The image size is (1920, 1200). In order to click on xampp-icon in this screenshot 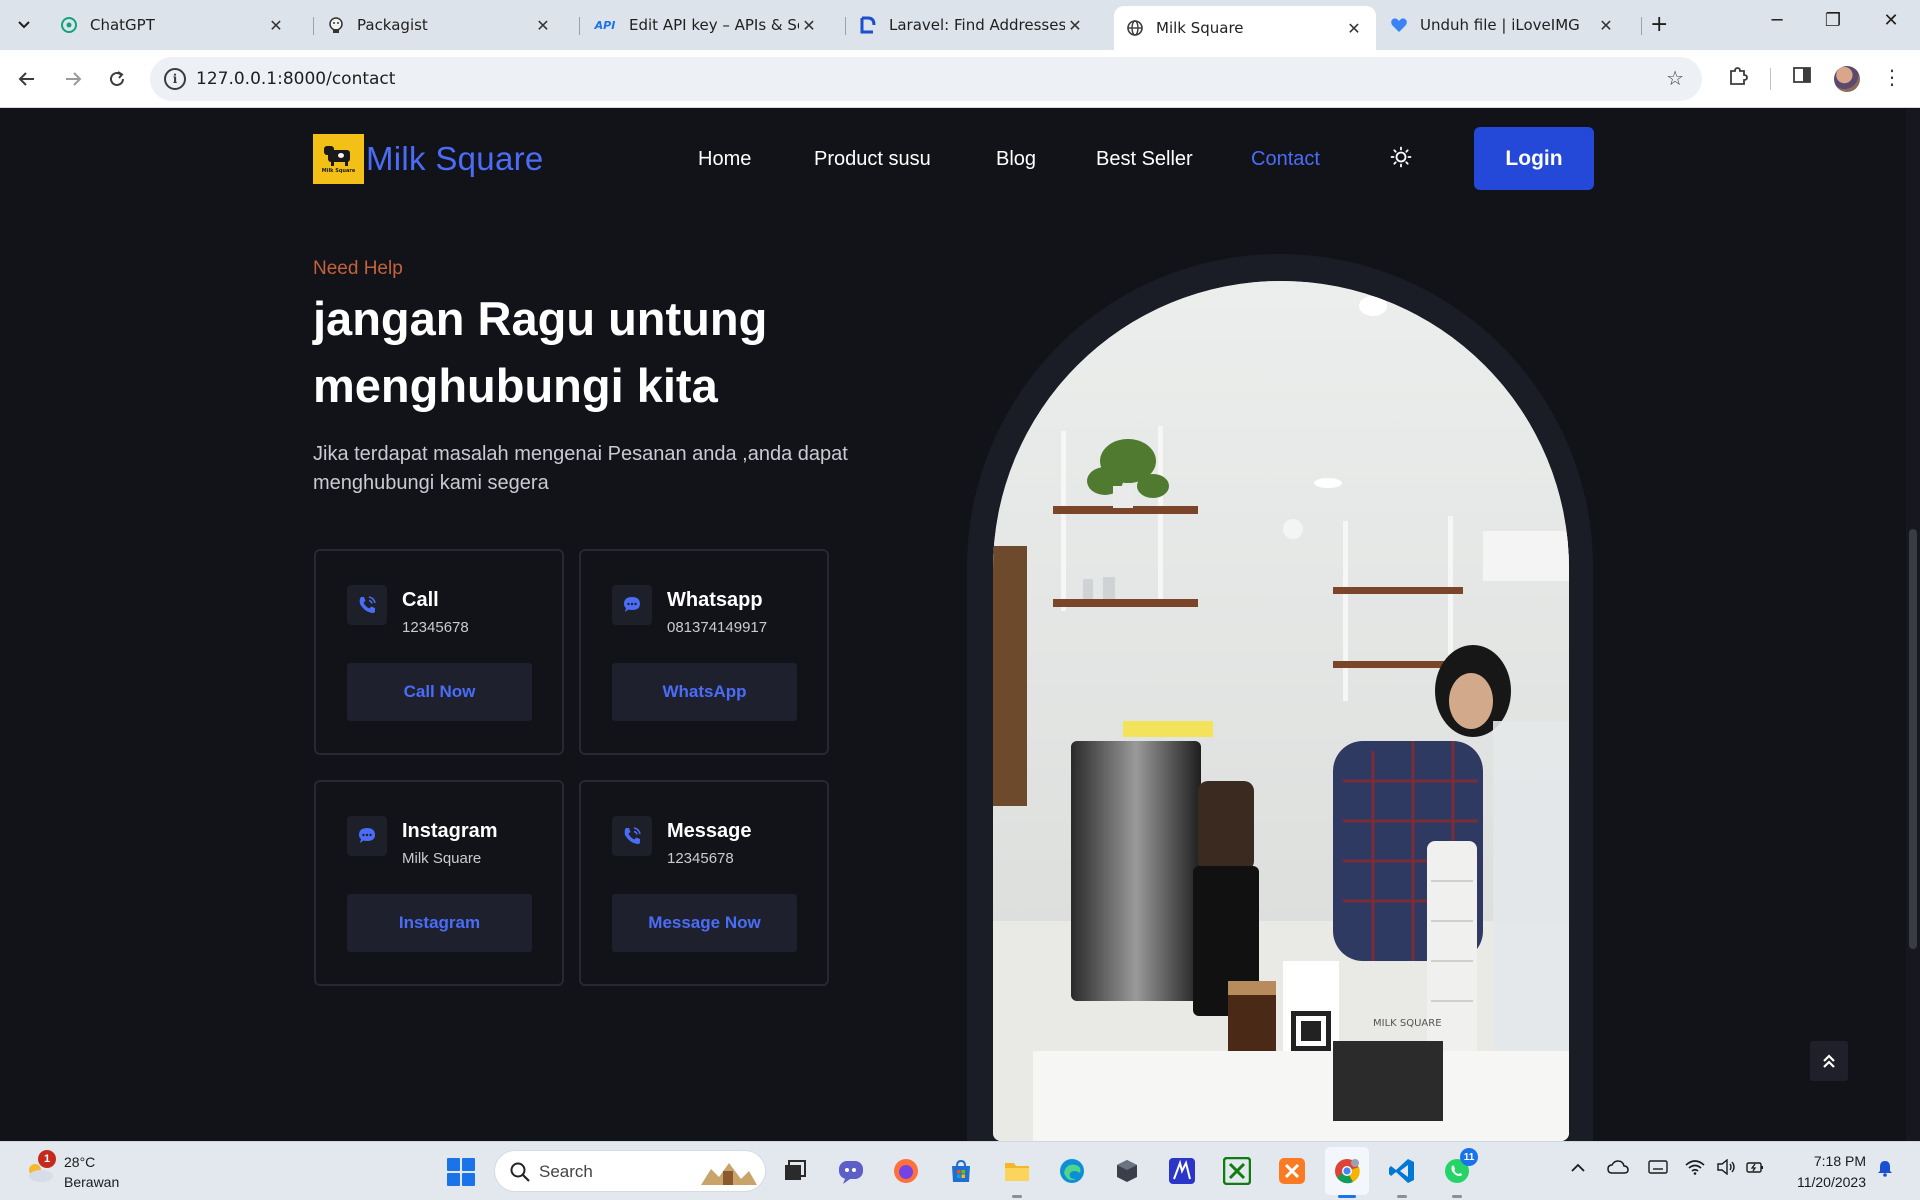, I will do `click(1292, 1171)`.